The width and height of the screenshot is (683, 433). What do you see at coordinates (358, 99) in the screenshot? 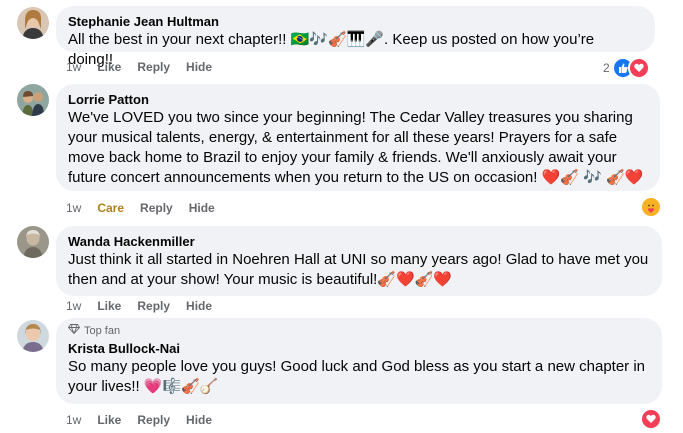
I see `comment-author: Lorrie Patton` at bounding box center [358, 99].